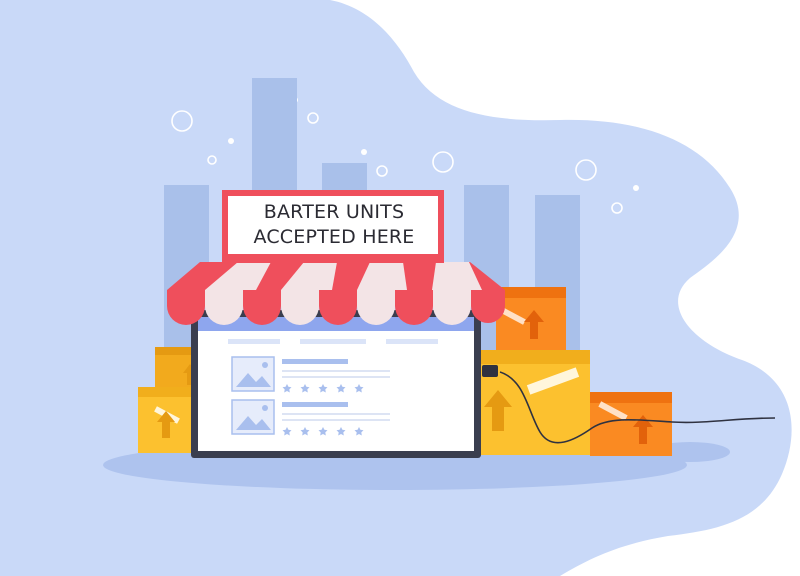 This screenshot has height=576, width=800. I want to click on box-left-front, so click(166, 420).